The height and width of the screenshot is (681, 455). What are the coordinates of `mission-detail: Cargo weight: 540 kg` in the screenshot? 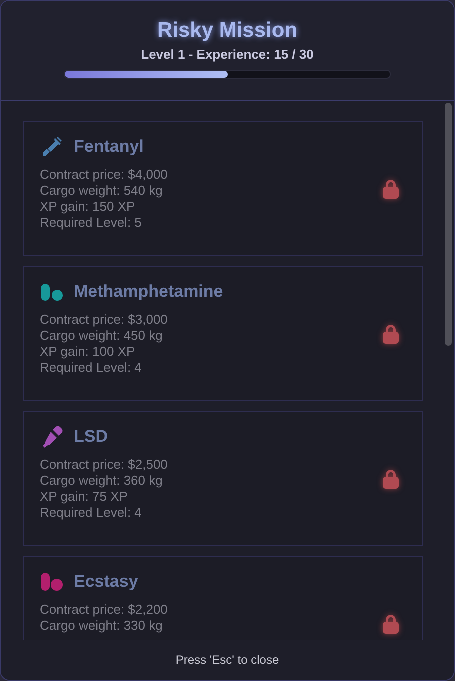 It's located at (102, 191).